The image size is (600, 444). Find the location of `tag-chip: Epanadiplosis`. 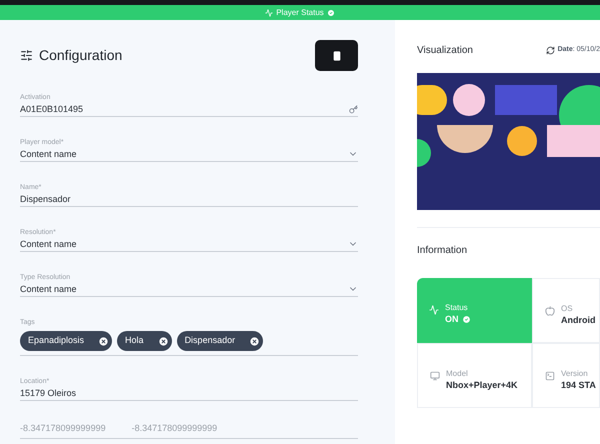

tag-chip: Epanadiplosis is located at coordinates (66, 341).